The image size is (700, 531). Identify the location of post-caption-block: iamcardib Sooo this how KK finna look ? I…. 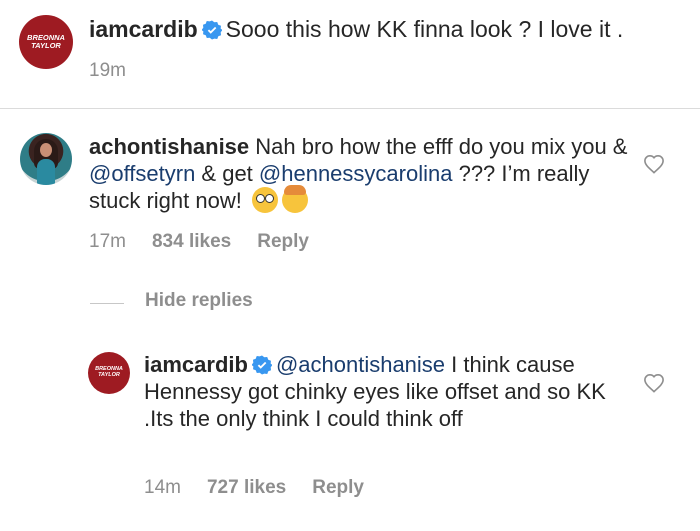
(384, 29).